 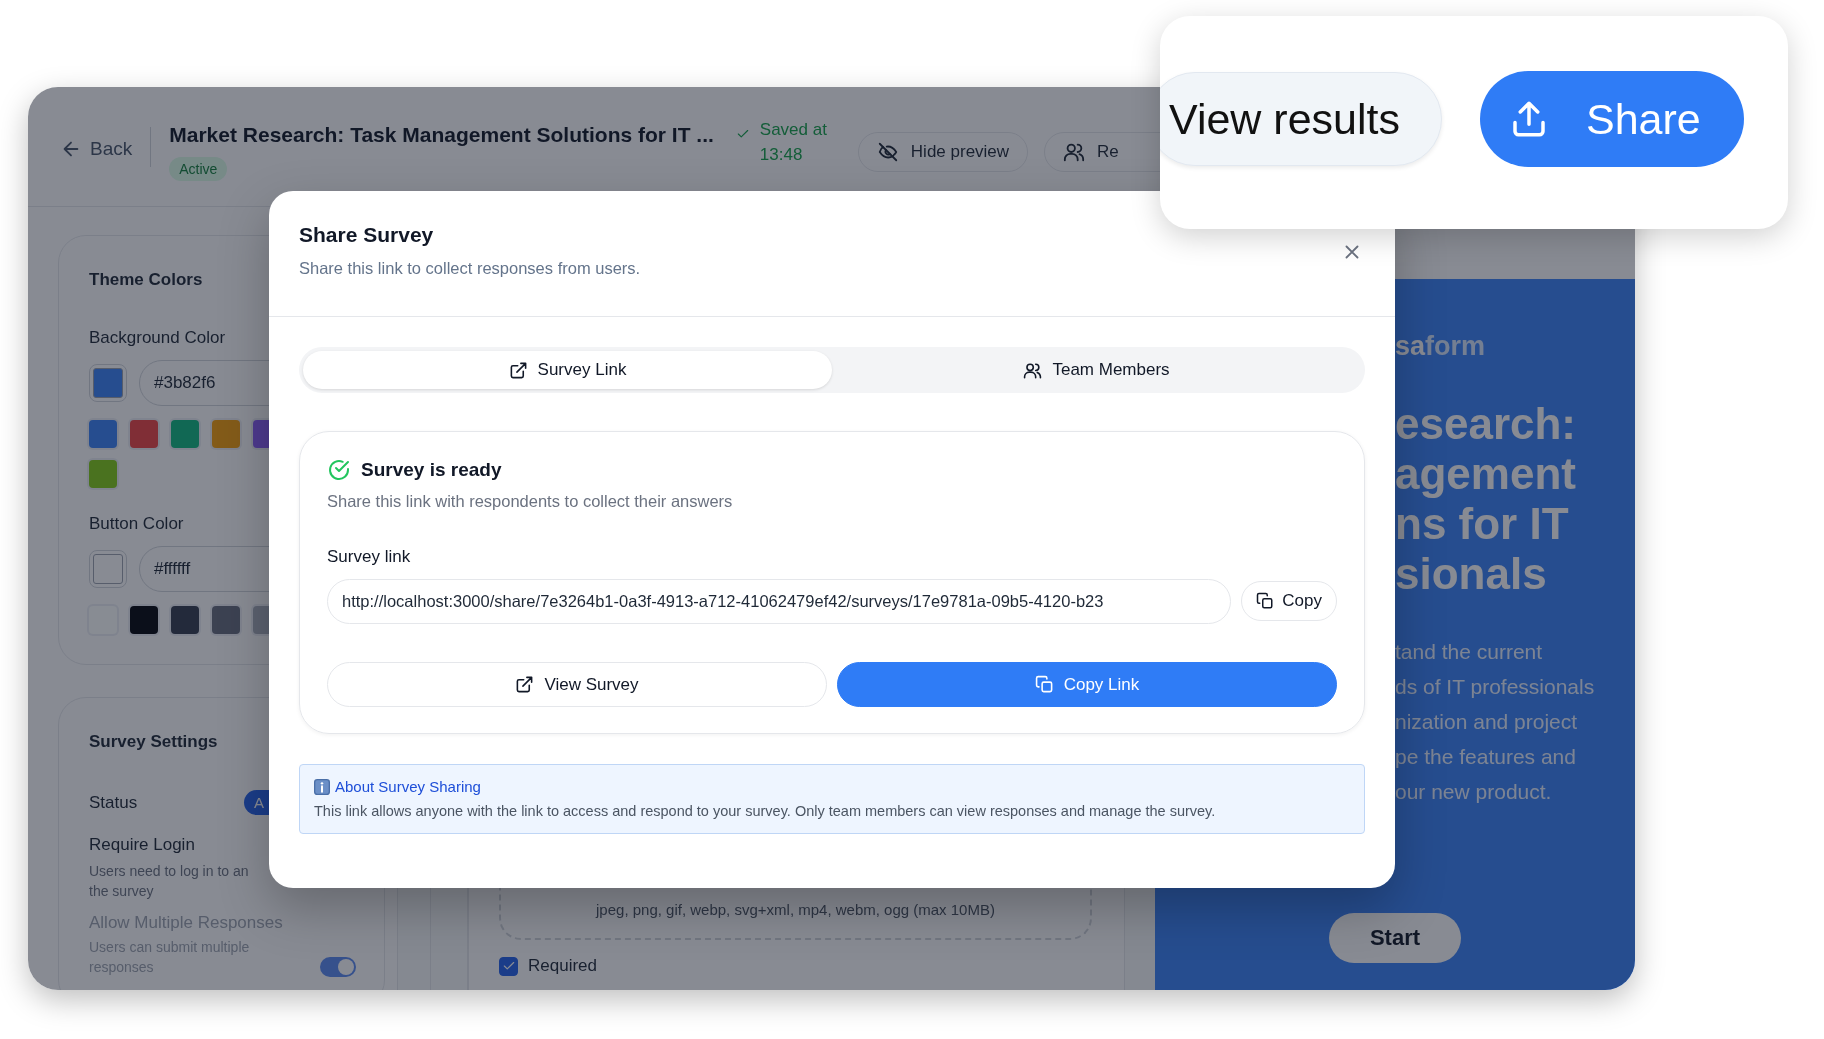 What do you see at coordinates (1482, 524) in the screenshot?
I see `preview-title: ns for IT` at bounding box center [1482, 524].